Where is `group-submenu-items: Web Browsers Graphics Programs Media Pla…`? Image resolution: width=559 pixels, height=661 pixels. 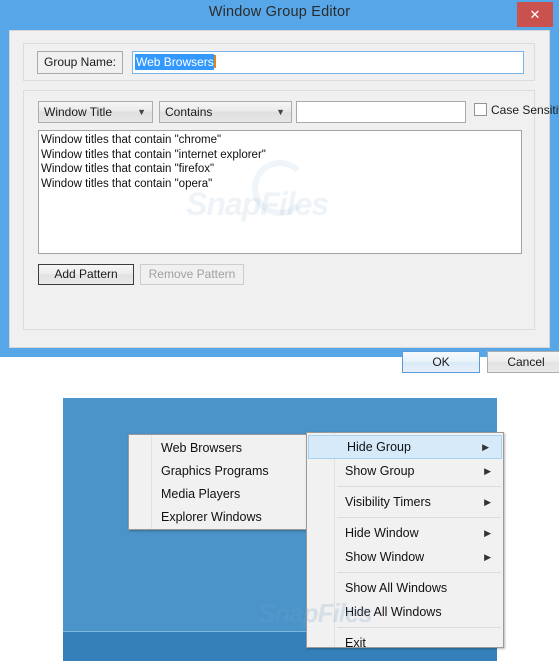
group-submenu-items: Web Browsers Graphics Programs Media Pla… is located at coordinates (218, 483).